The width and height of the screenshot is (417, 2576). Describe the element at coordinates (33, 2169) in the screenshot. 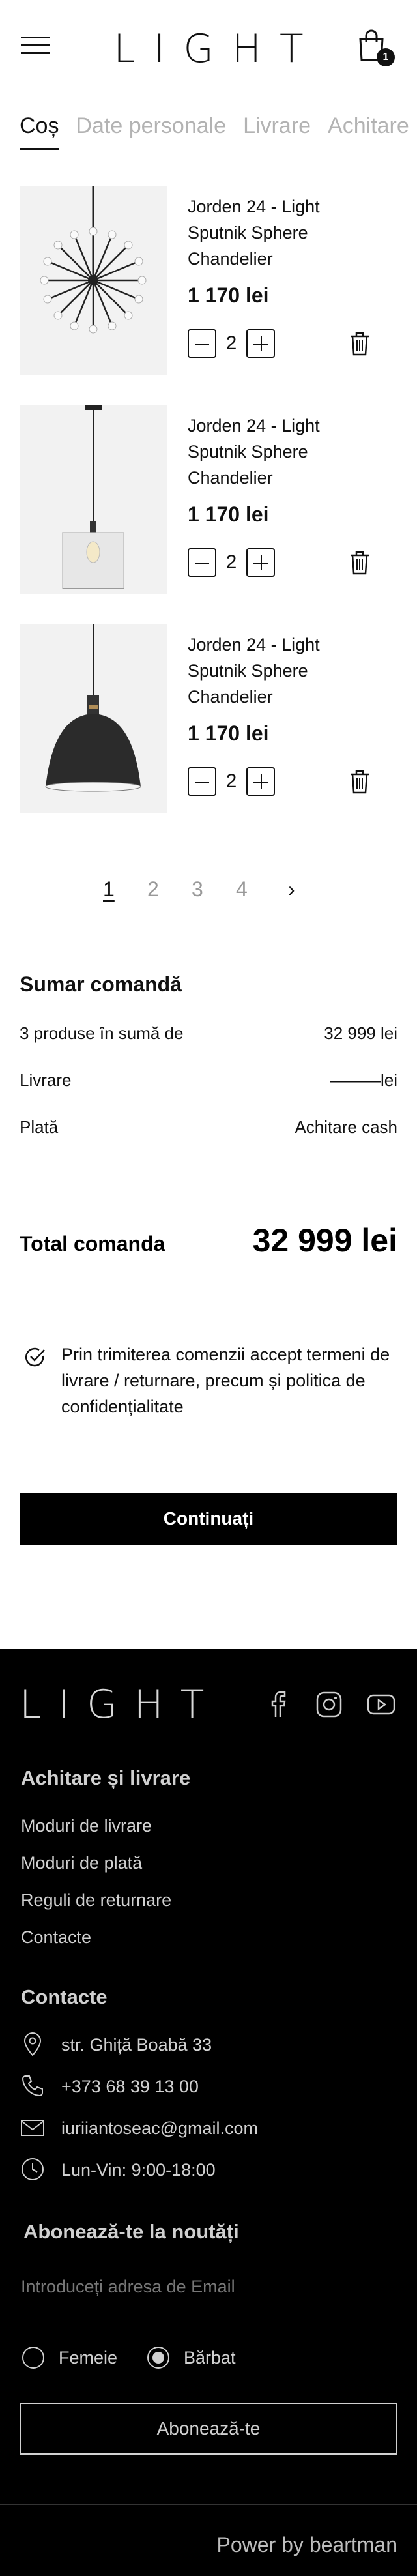

I see `clock-icon` at that location.